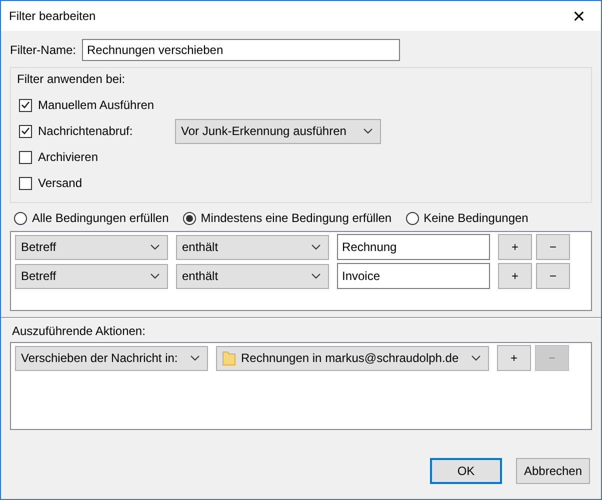 This screenshot has height=500, width=602. I want to click on dialog-button: Abbrechen, so click(553, 471).